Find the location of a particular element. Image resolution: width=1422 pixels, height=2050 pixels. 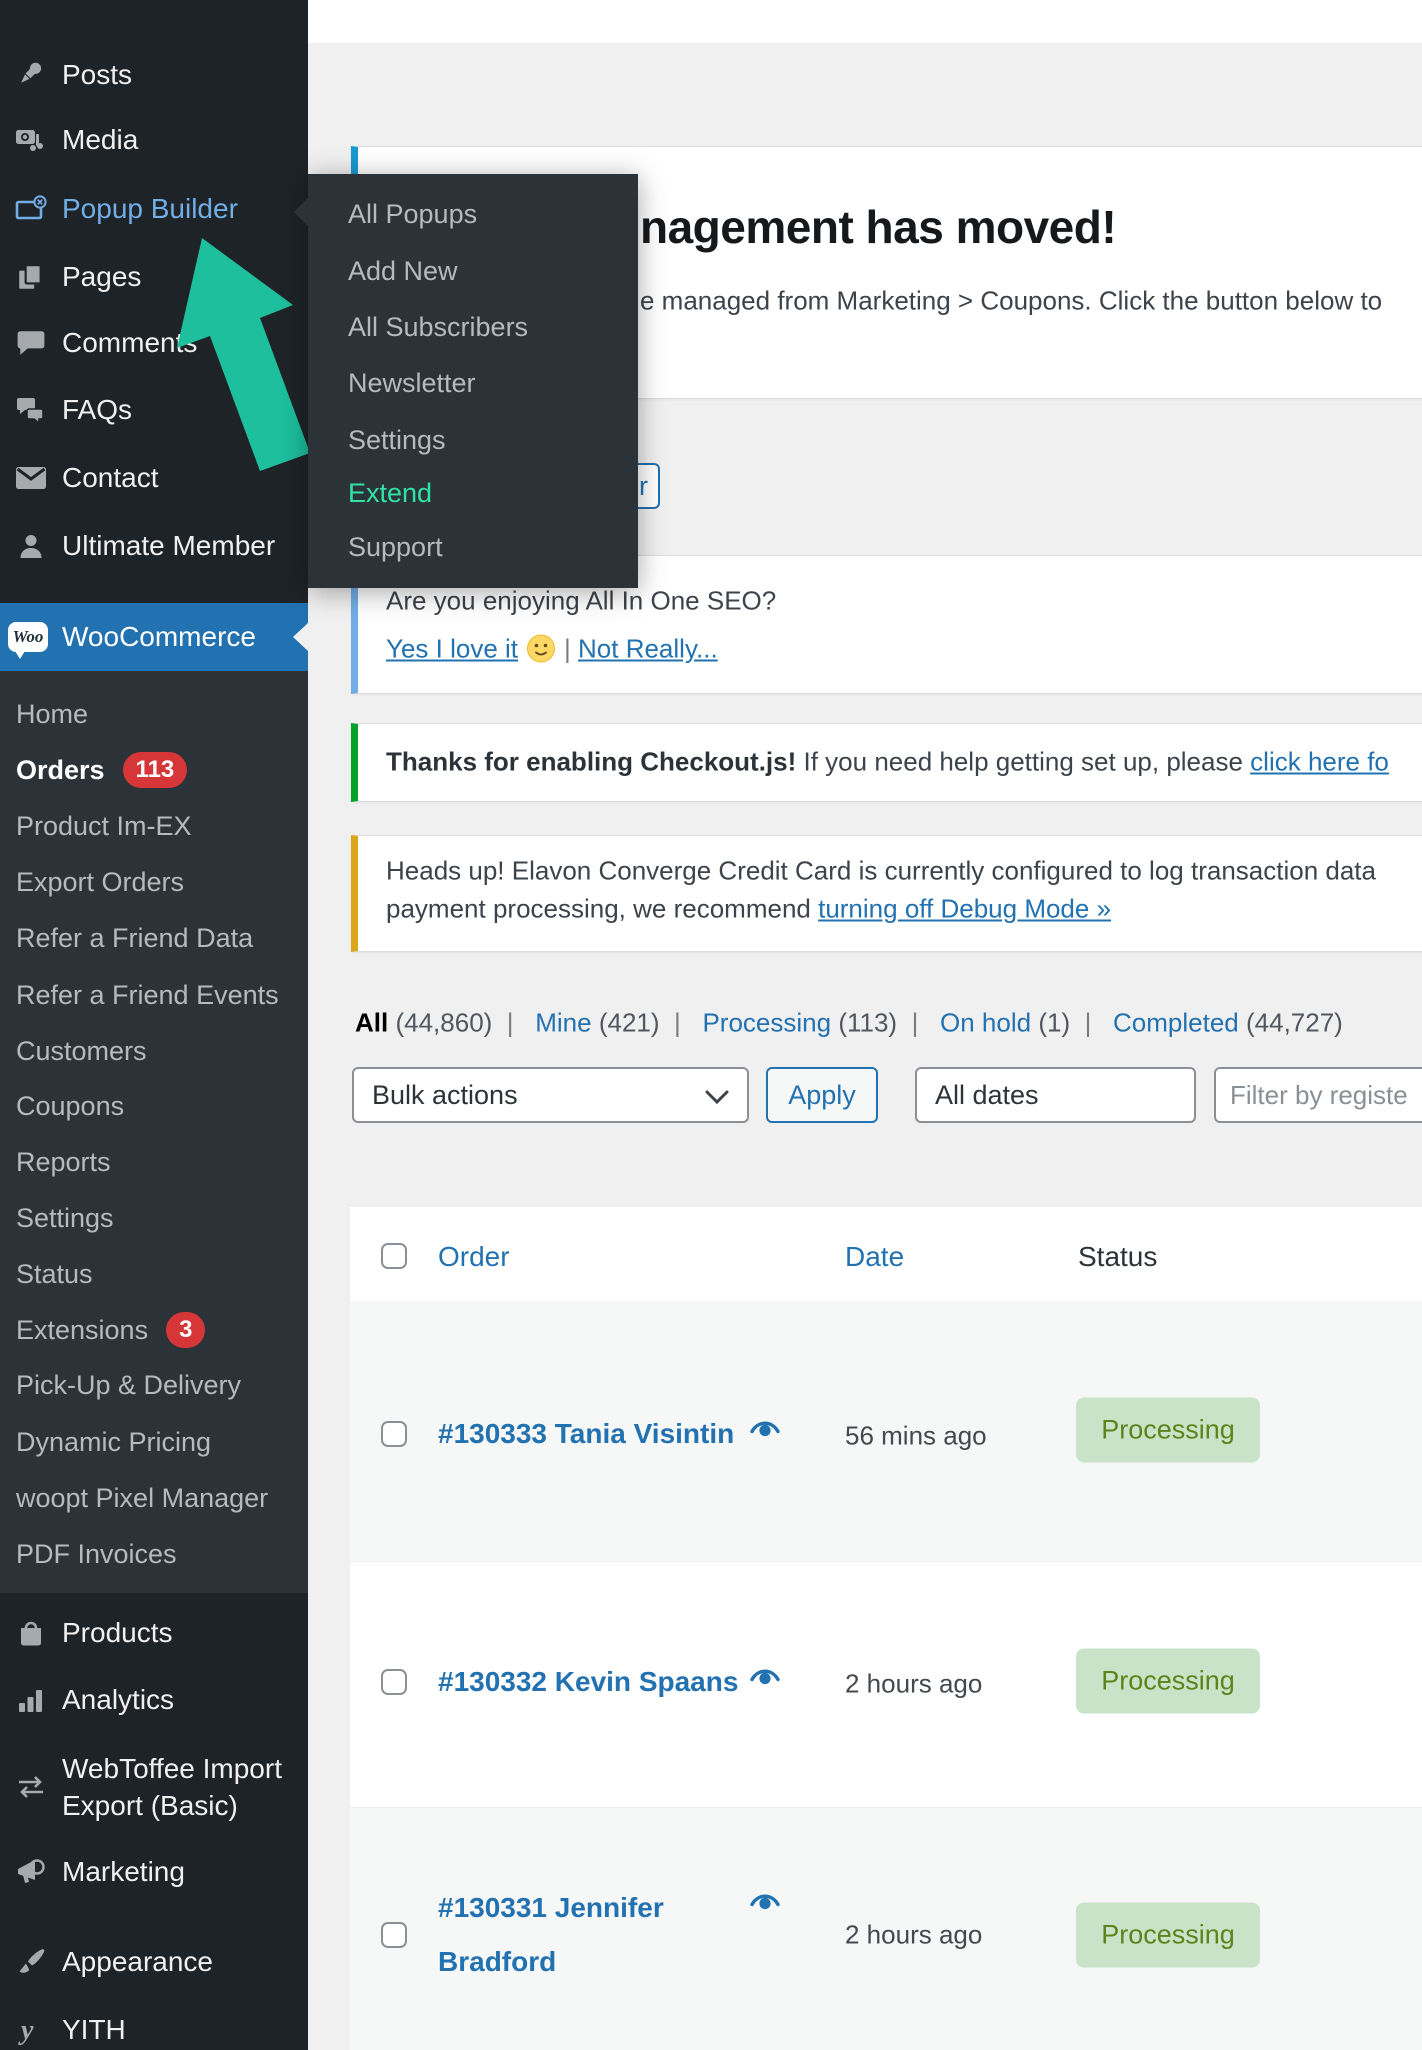

chevron-down-icon is located at coordinates (717, 1095).